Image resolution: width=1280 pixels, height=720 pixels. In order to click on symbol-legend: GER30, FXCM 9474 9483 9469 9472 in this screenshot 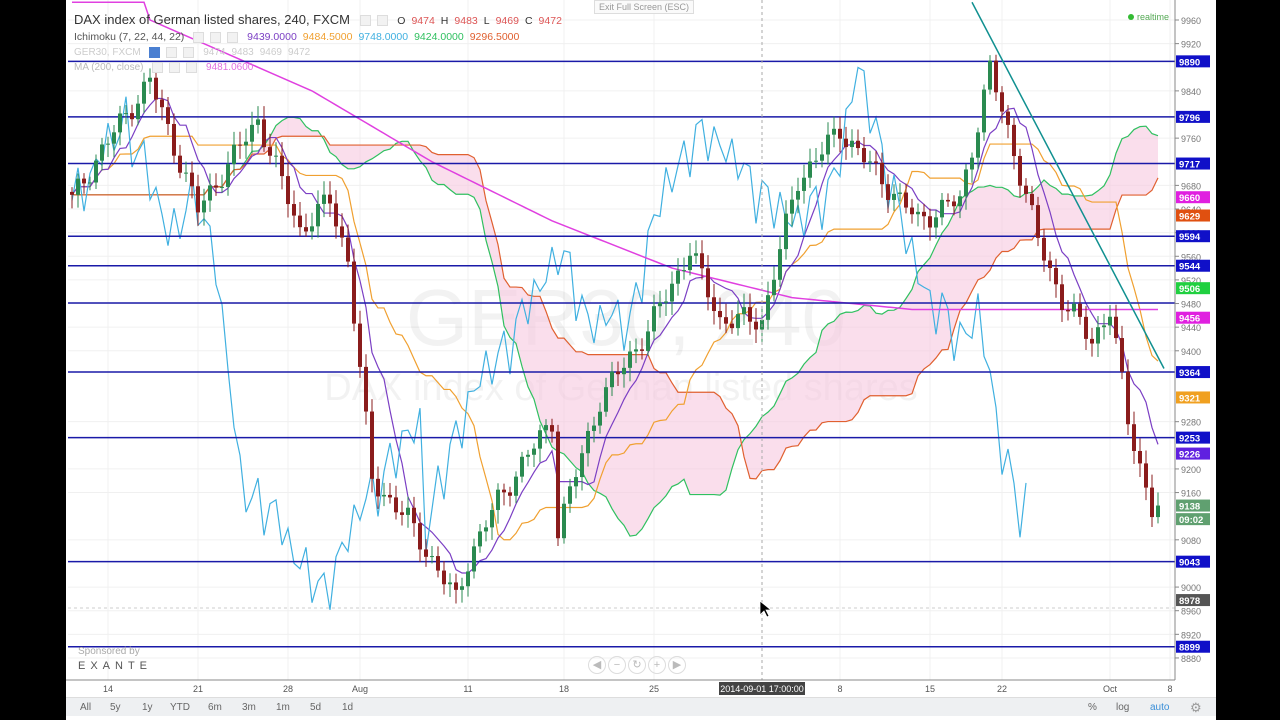, I will do `click(195, 52)`.